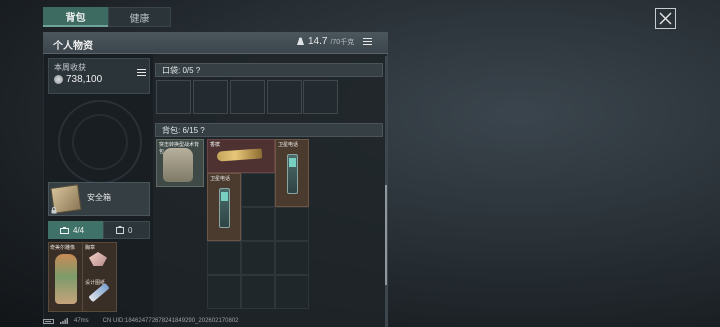  Describe the element at coordinates (70, 67) in the screenshot. I see `weekly-earnings-label: 本周收获` at that location.